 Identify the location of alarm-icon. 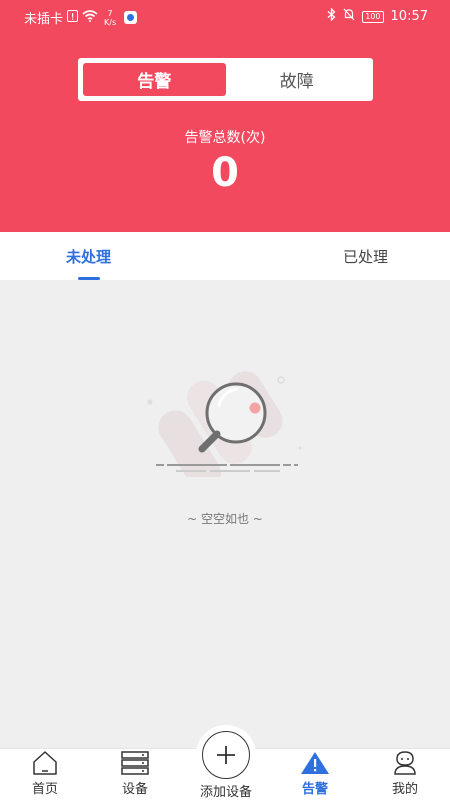
(315, 763).